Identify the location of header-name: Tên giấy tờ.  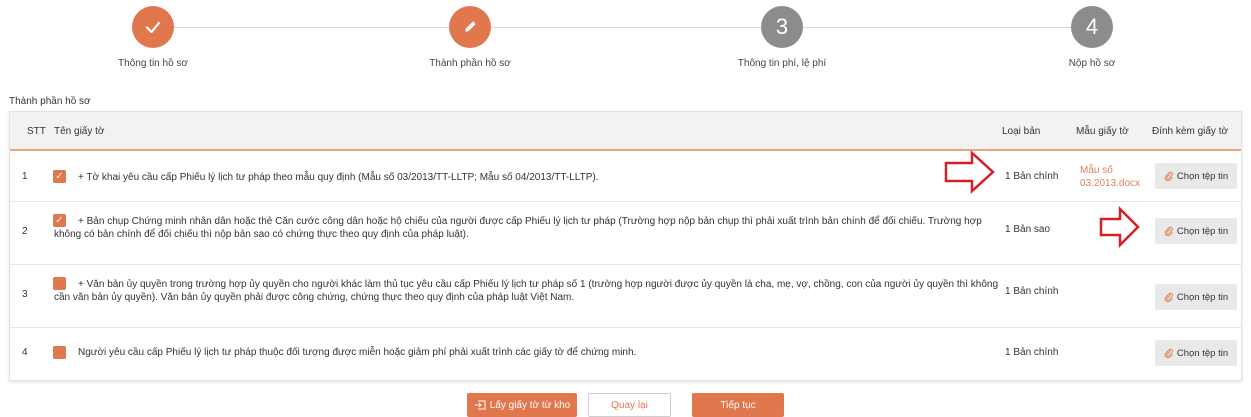
(79, 131).